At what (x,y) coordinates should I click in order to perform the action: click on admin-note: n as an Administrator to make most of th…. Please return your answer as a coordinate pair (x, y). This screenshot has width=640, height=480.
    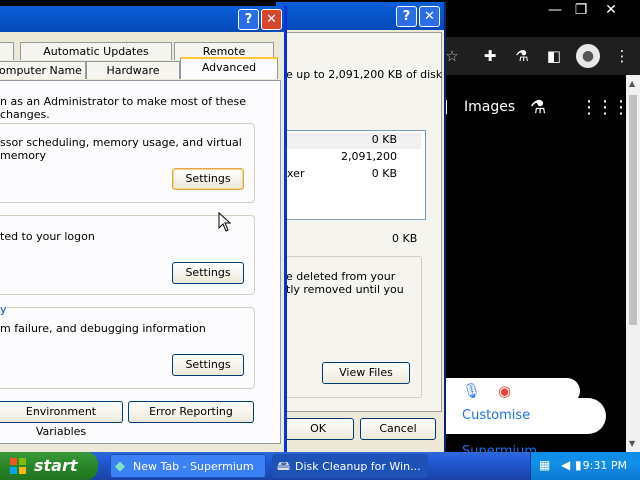
    Looking at the image, I should click on (123, 108).